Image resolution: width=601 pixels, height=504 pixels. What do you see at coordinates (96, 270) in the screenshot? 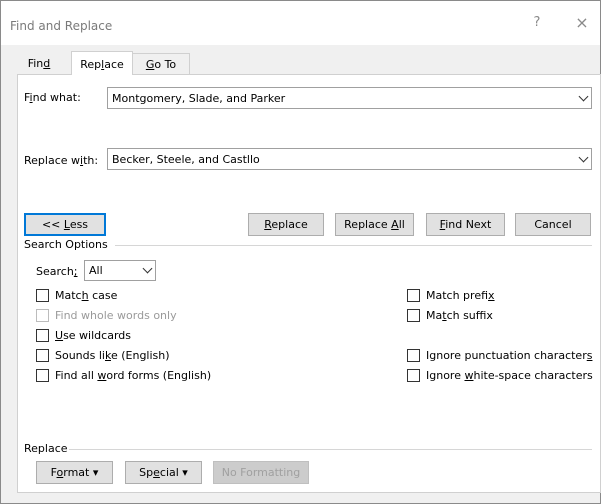
I see `search-direction-value: All` at bounding box center [96, 270].